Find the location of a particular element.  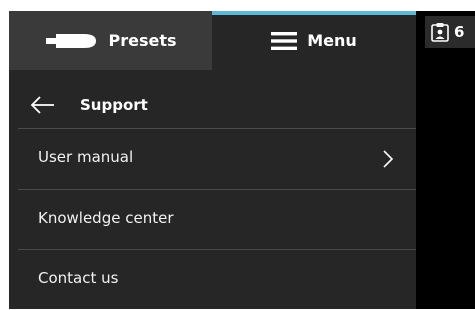

tab-presets-label: Presets is located at coordinates (142, 40).